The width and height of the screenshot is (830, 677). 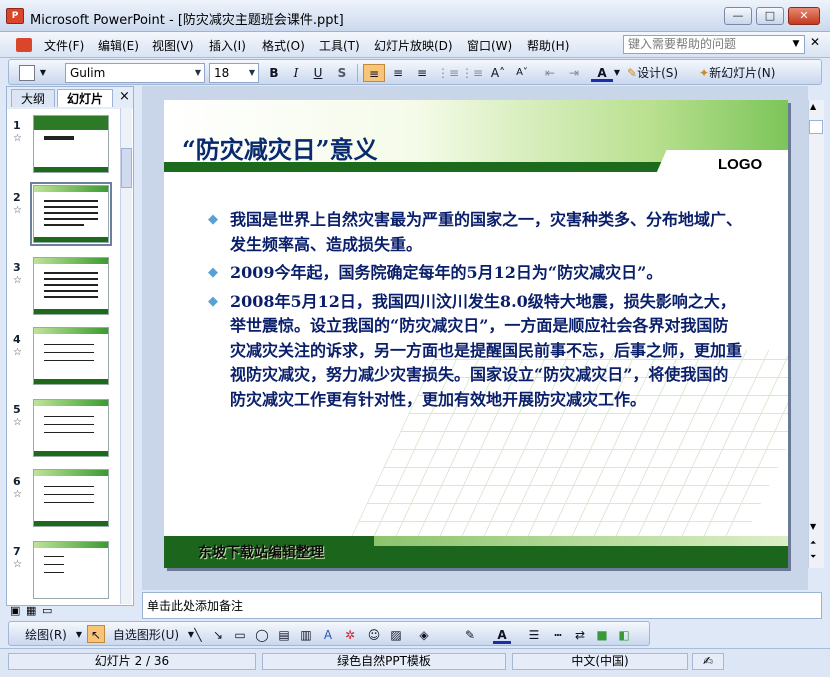 I want to click on font-color-icon: A, so click(x=502, y=635).